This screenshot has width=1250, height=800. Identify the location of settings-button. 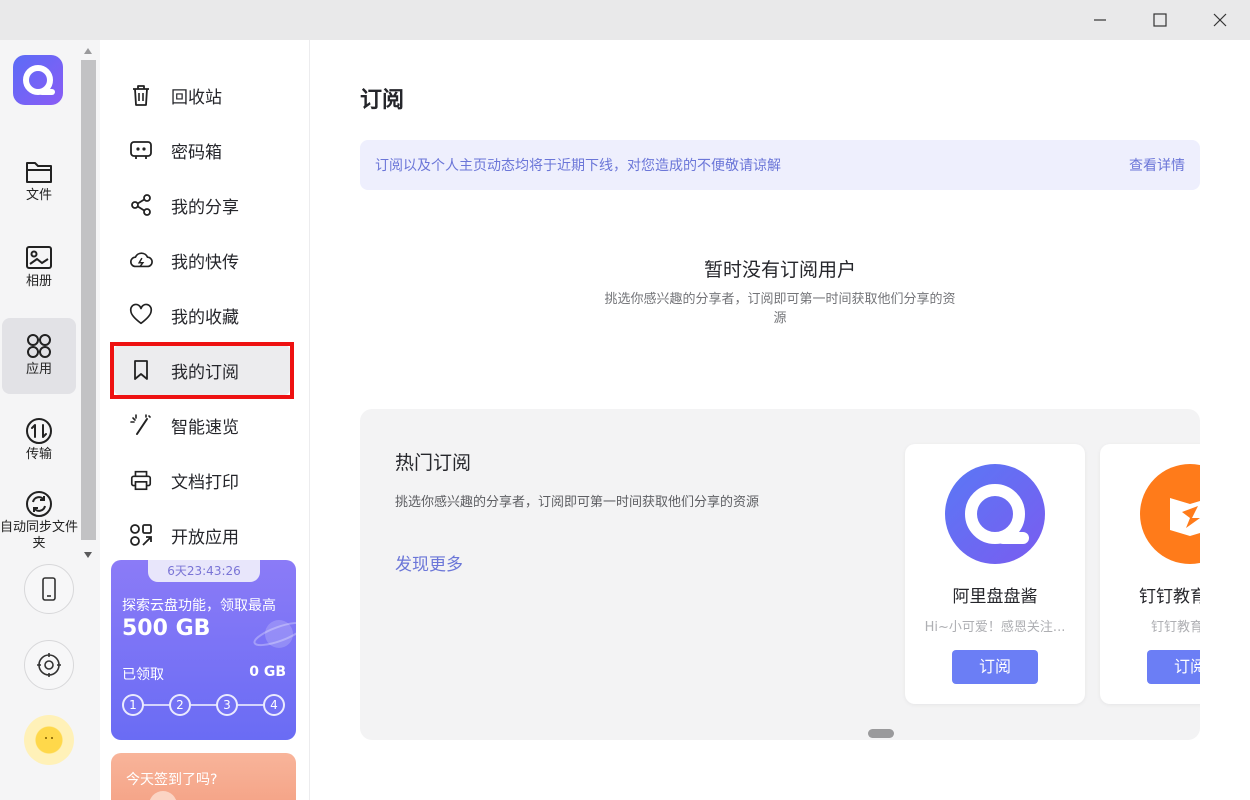
(49, 665).